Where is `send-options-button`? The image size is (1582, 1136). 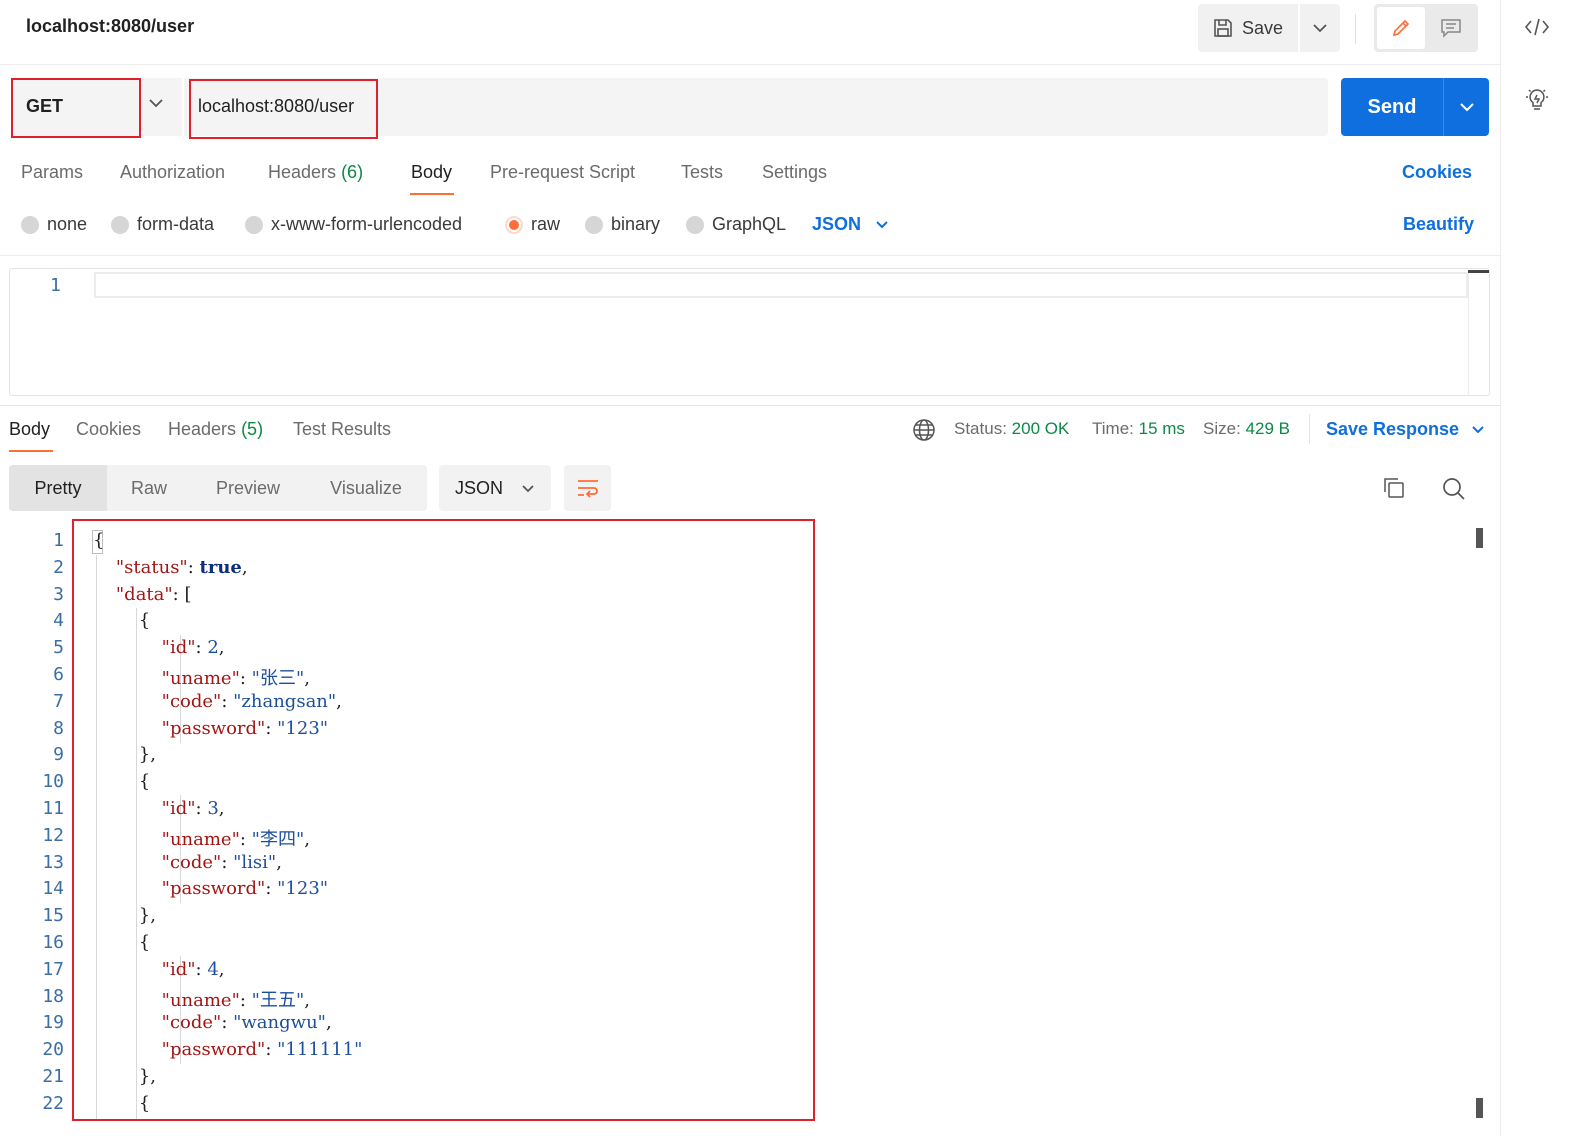
send-options-button is located at coordinates (1466, 107).